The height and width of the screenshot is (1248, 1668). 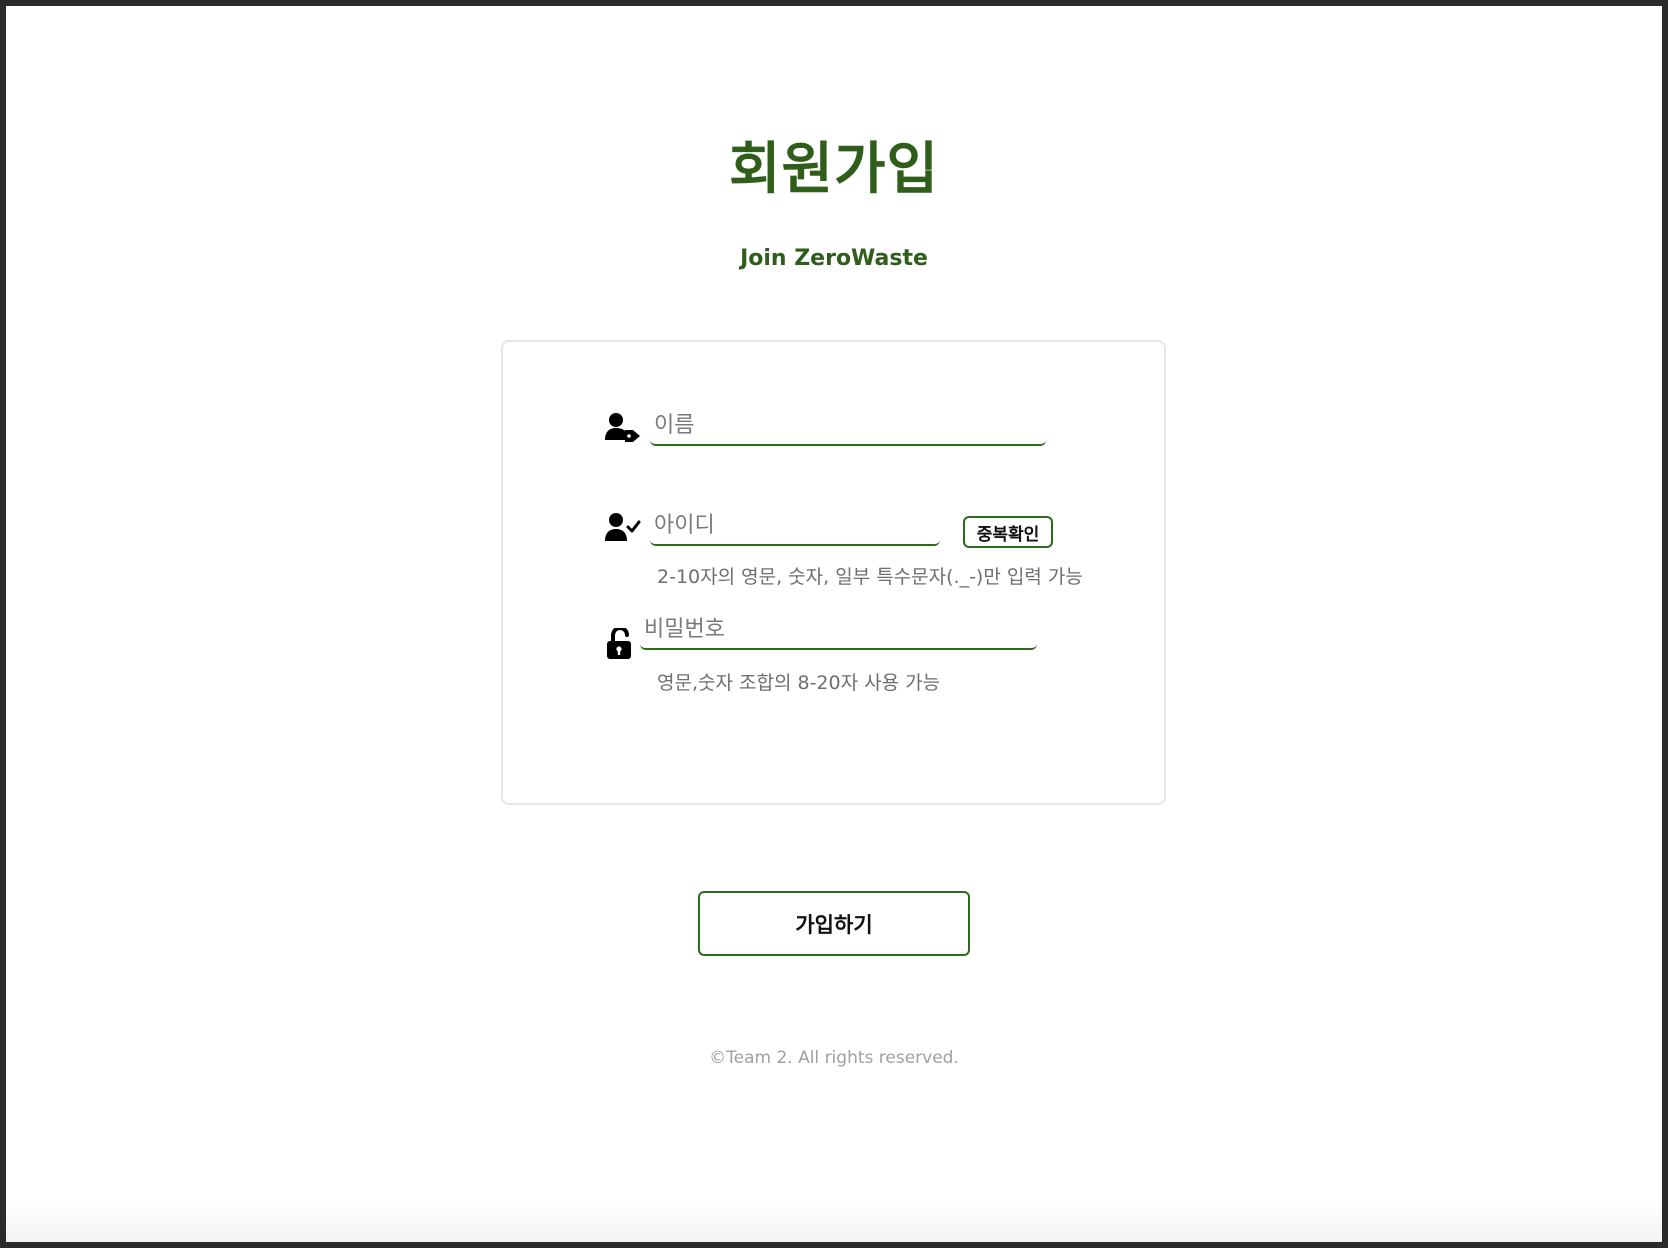 What do you see at coordinates (834, 1058) in the screenshot?
I see `footer-copyright: ©Team 2. All rights reserved.` at bounding box center [834, 1058].